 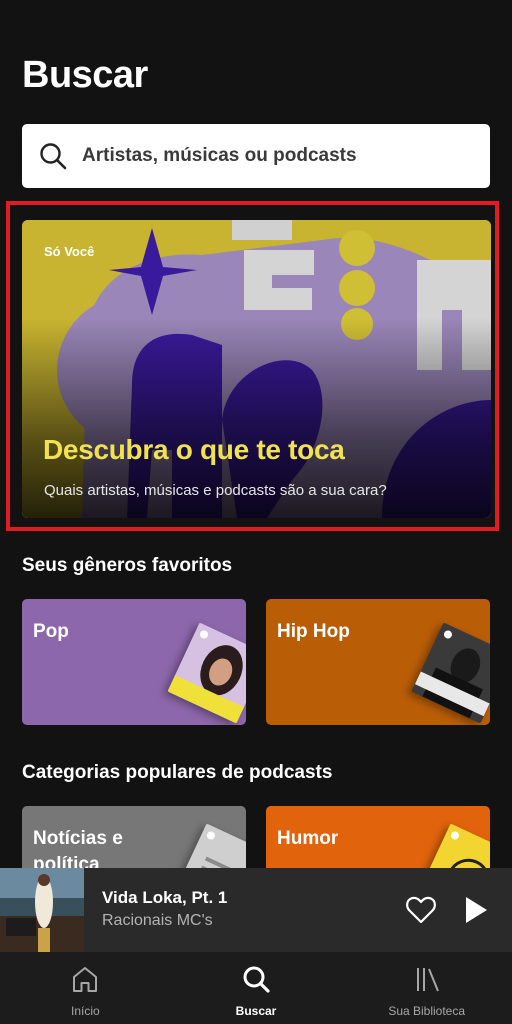 I want to click on nav-item-library: Sua Biblioteca, so click(x=426, y=988).